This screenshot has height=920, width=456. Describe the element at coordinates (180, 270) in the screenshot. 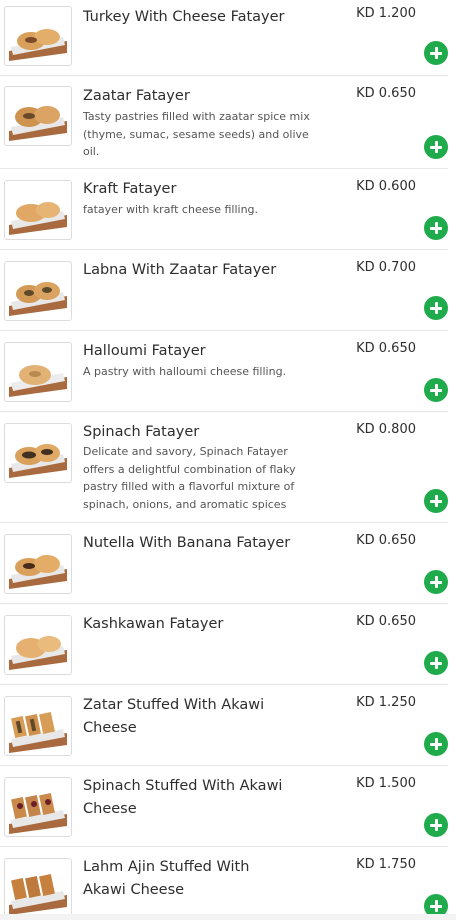

I see `item-name: Labna With Zaatar Fatayer` at that location.